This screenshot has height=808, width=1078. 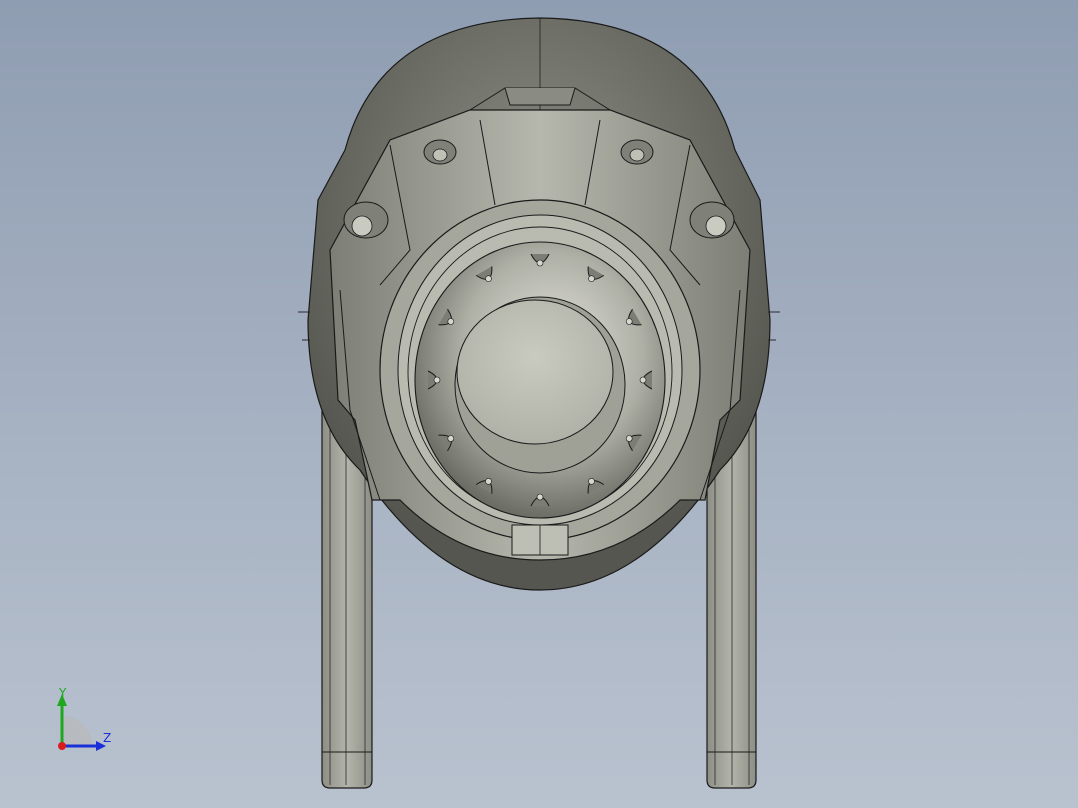 What do you see at coordinates (366, 220) in the screenshot?
I see `bolt-boss-left` at bounding box center [366, 220].